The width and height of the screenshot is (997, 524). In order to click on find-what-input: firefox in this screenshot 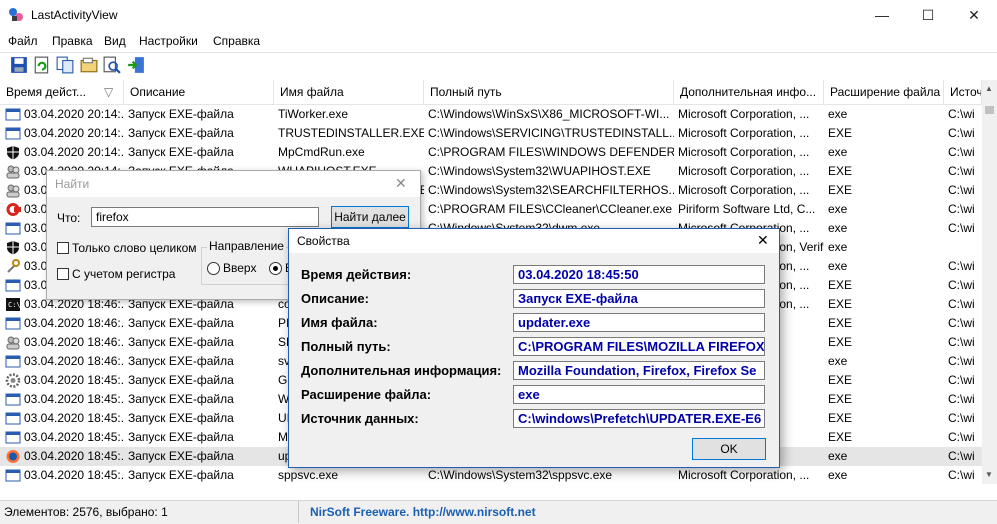, I will do `click(205, 217)`.